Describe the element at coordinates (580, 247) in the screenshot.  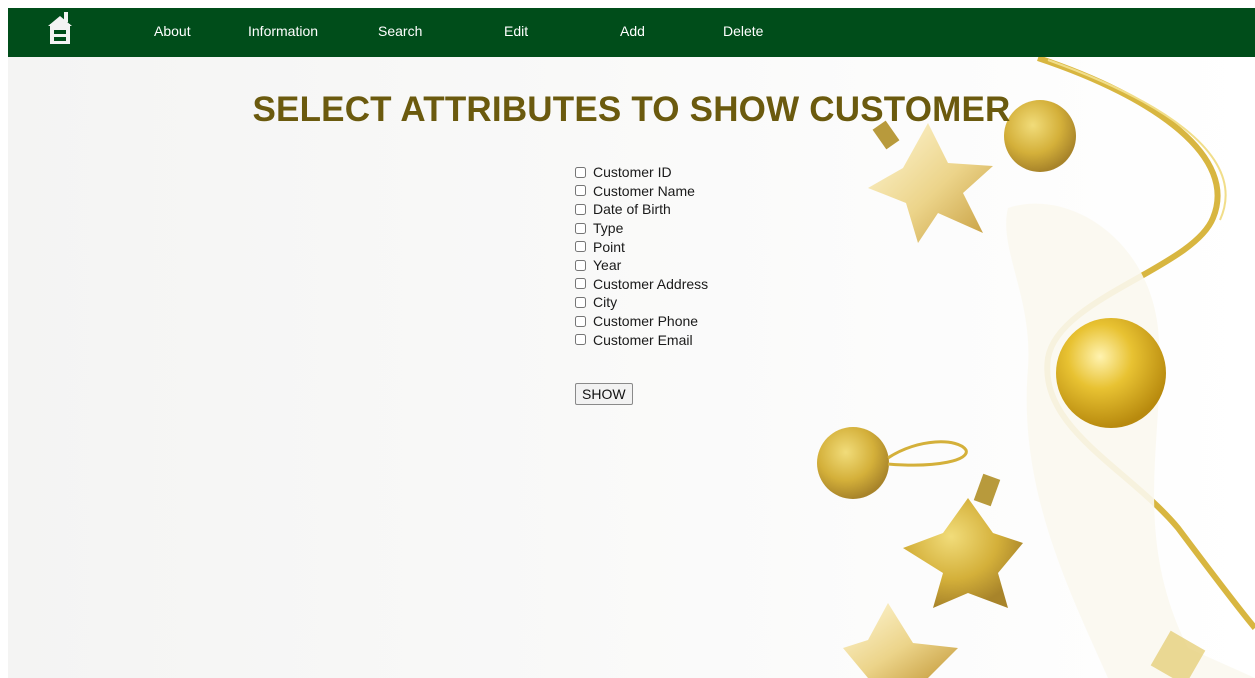
I see `checkbox-point` at that location.